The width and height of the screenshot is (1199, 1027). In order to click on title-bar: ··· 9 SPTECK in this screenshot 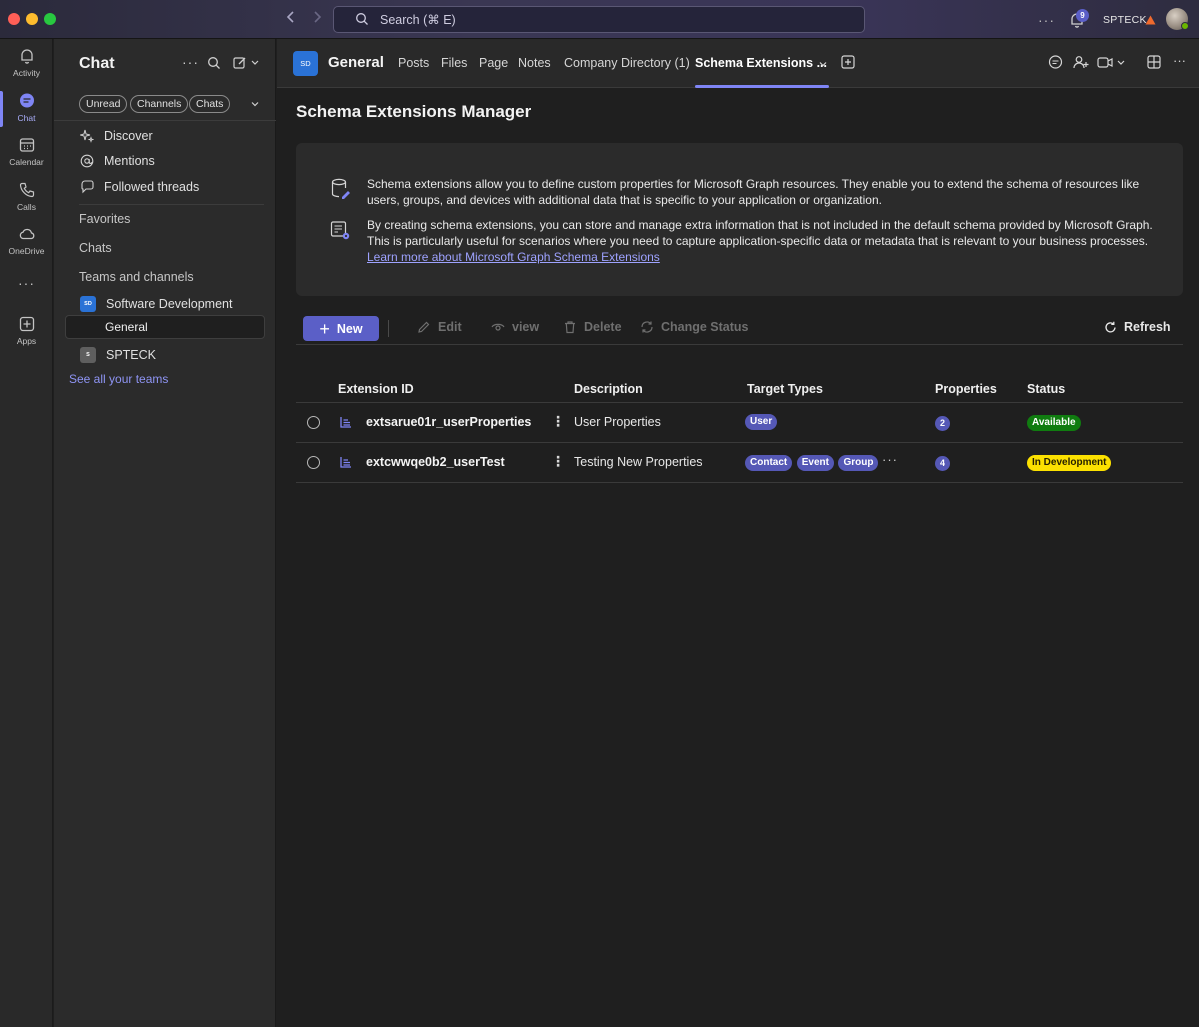, I will do `click(599, 19)`.